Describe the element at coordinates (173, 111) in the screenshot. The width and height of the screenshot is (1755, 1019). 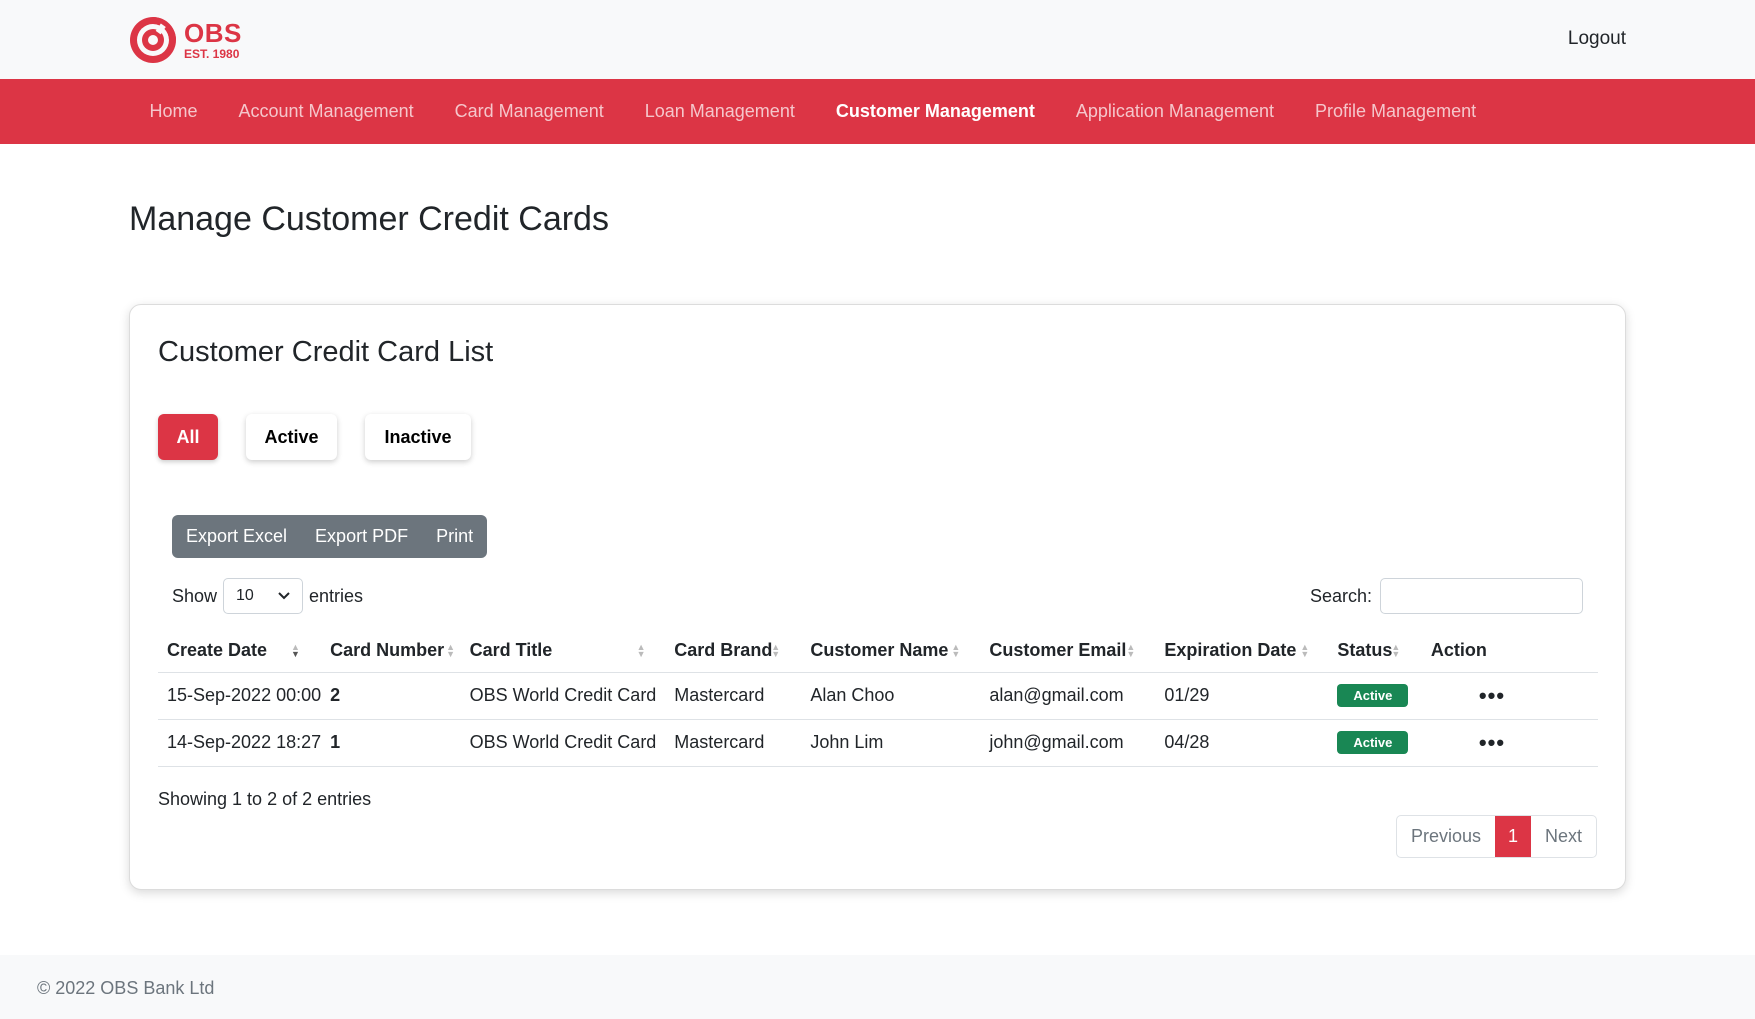
I see `nav-item-home: Home` at that location.